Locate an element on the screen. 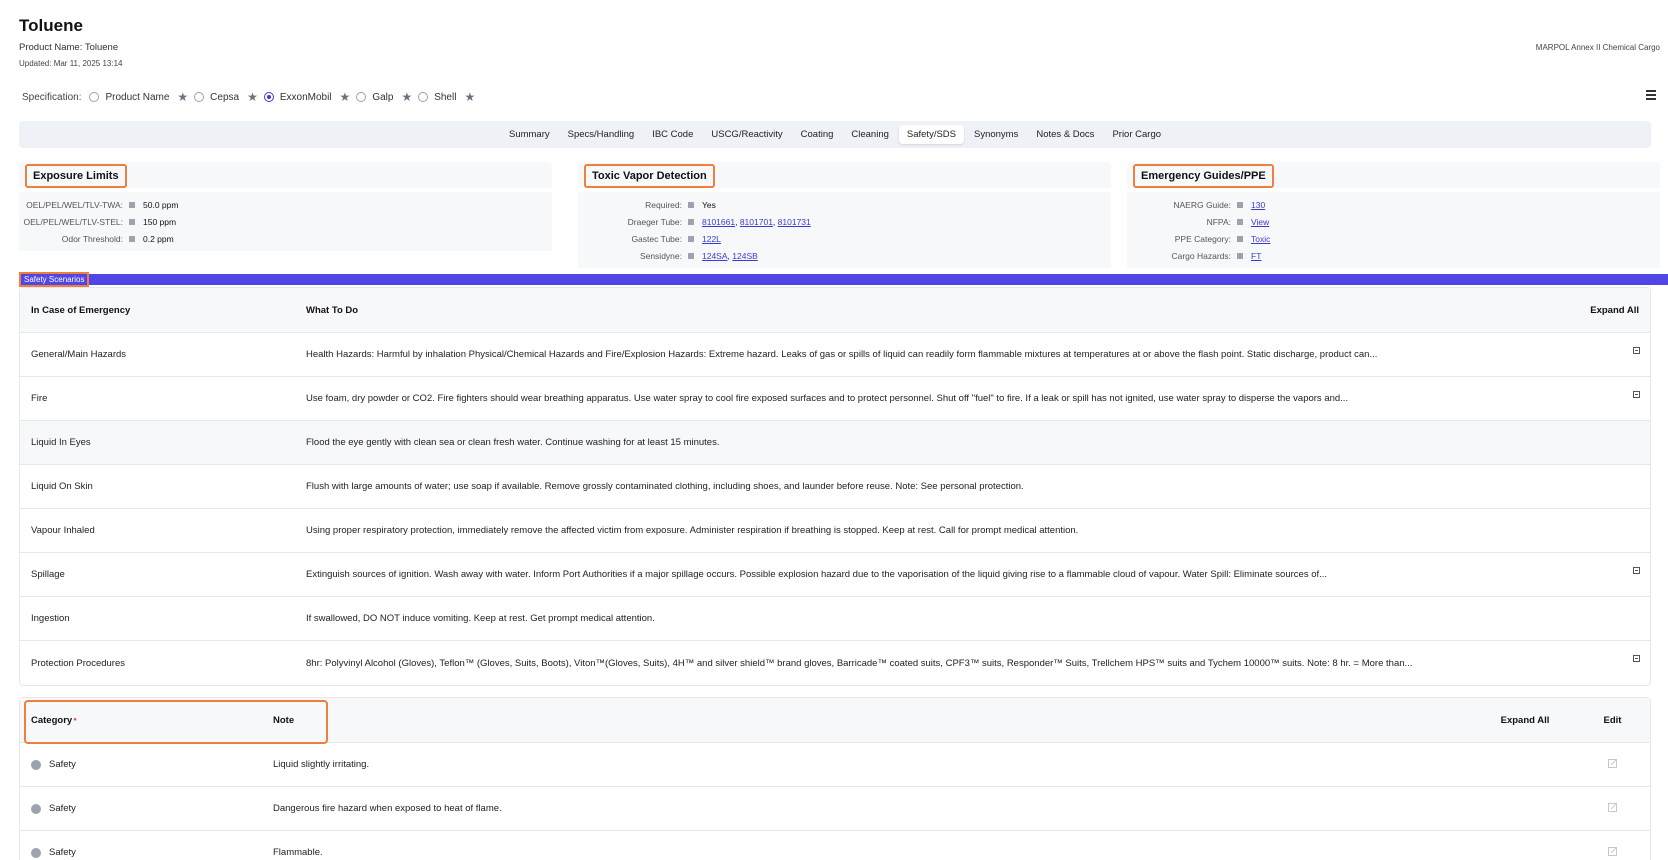  tab-synonyms: Synonyms is located at coordinates (996, 134).